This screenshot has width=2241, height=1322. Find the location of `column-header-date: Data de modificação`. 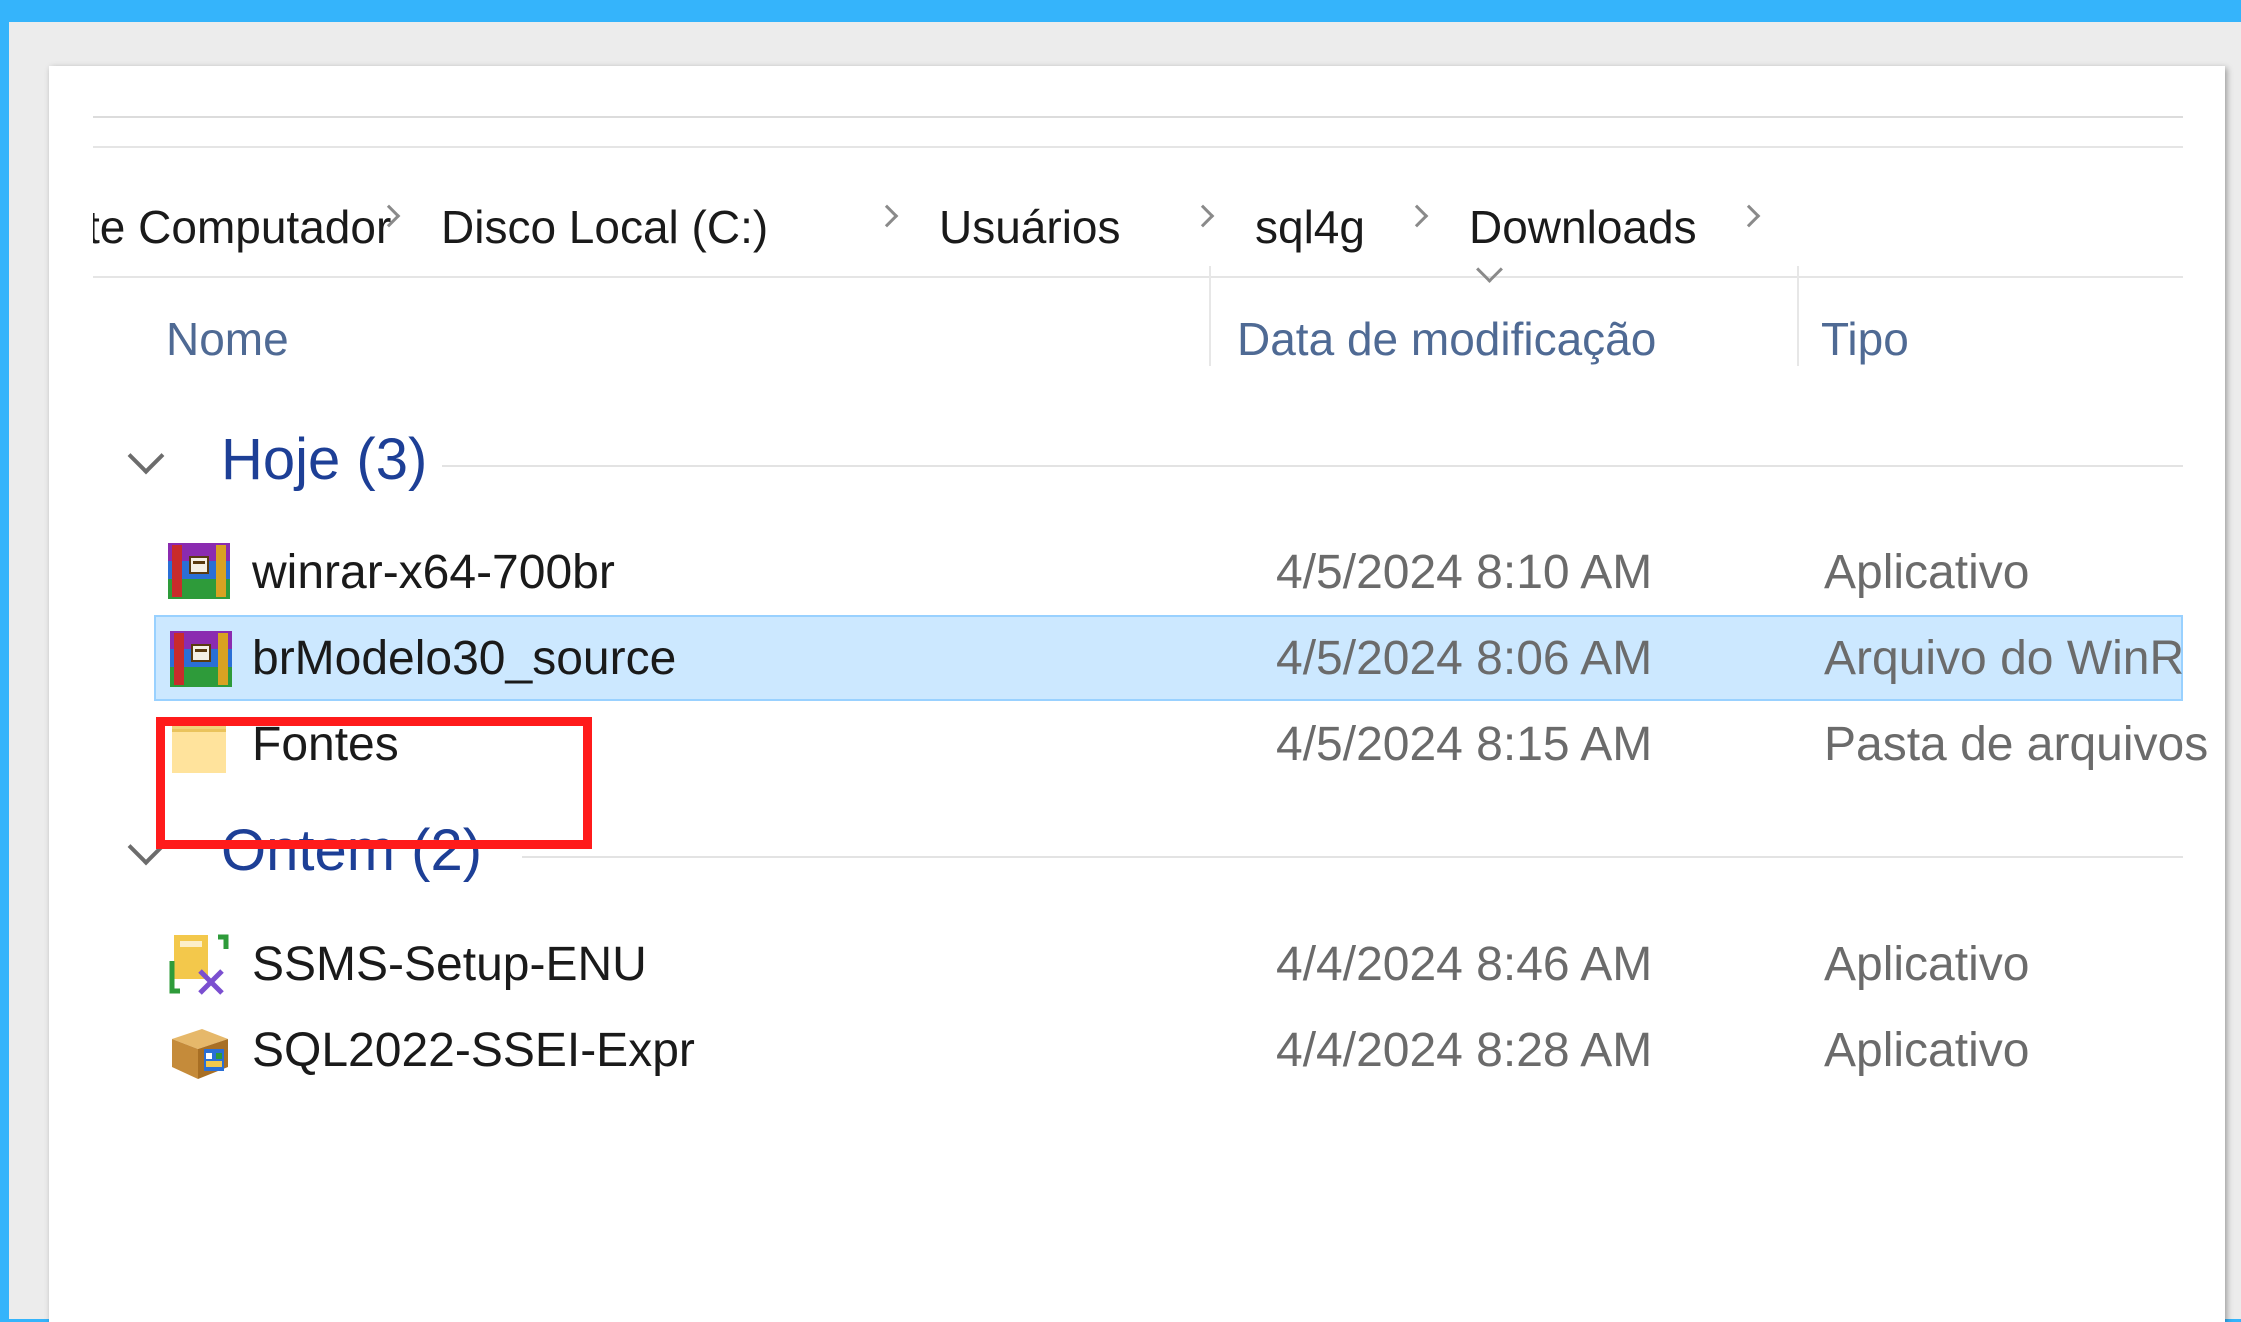

column-header-date: Data de modificação is located at coordinates (1446, 339).